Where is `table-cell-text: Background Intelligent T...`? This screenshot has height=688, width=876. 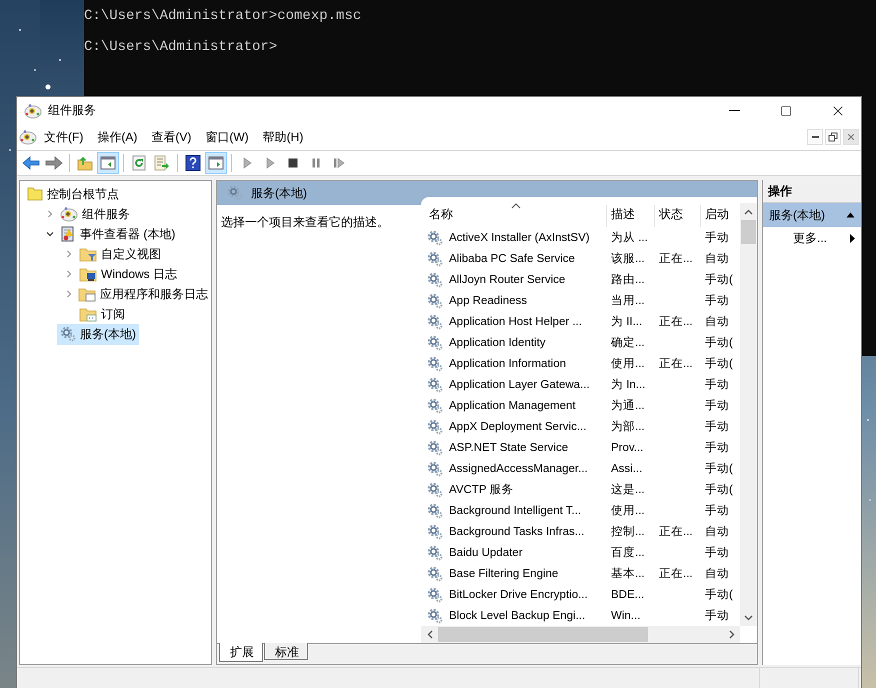
table-cell-text: Background Intelligent T... is located at coordinates (515, 510).